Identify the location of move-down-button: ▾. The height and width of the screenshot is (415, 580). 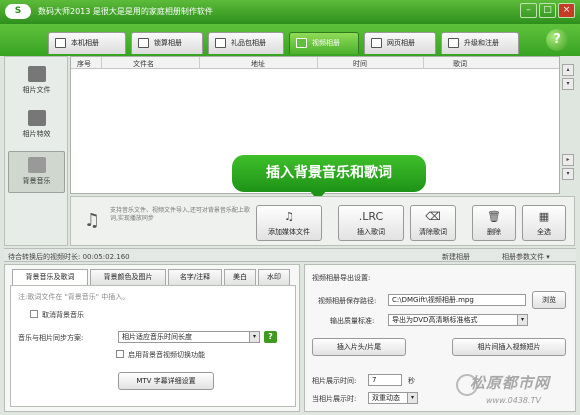
(568, 84).